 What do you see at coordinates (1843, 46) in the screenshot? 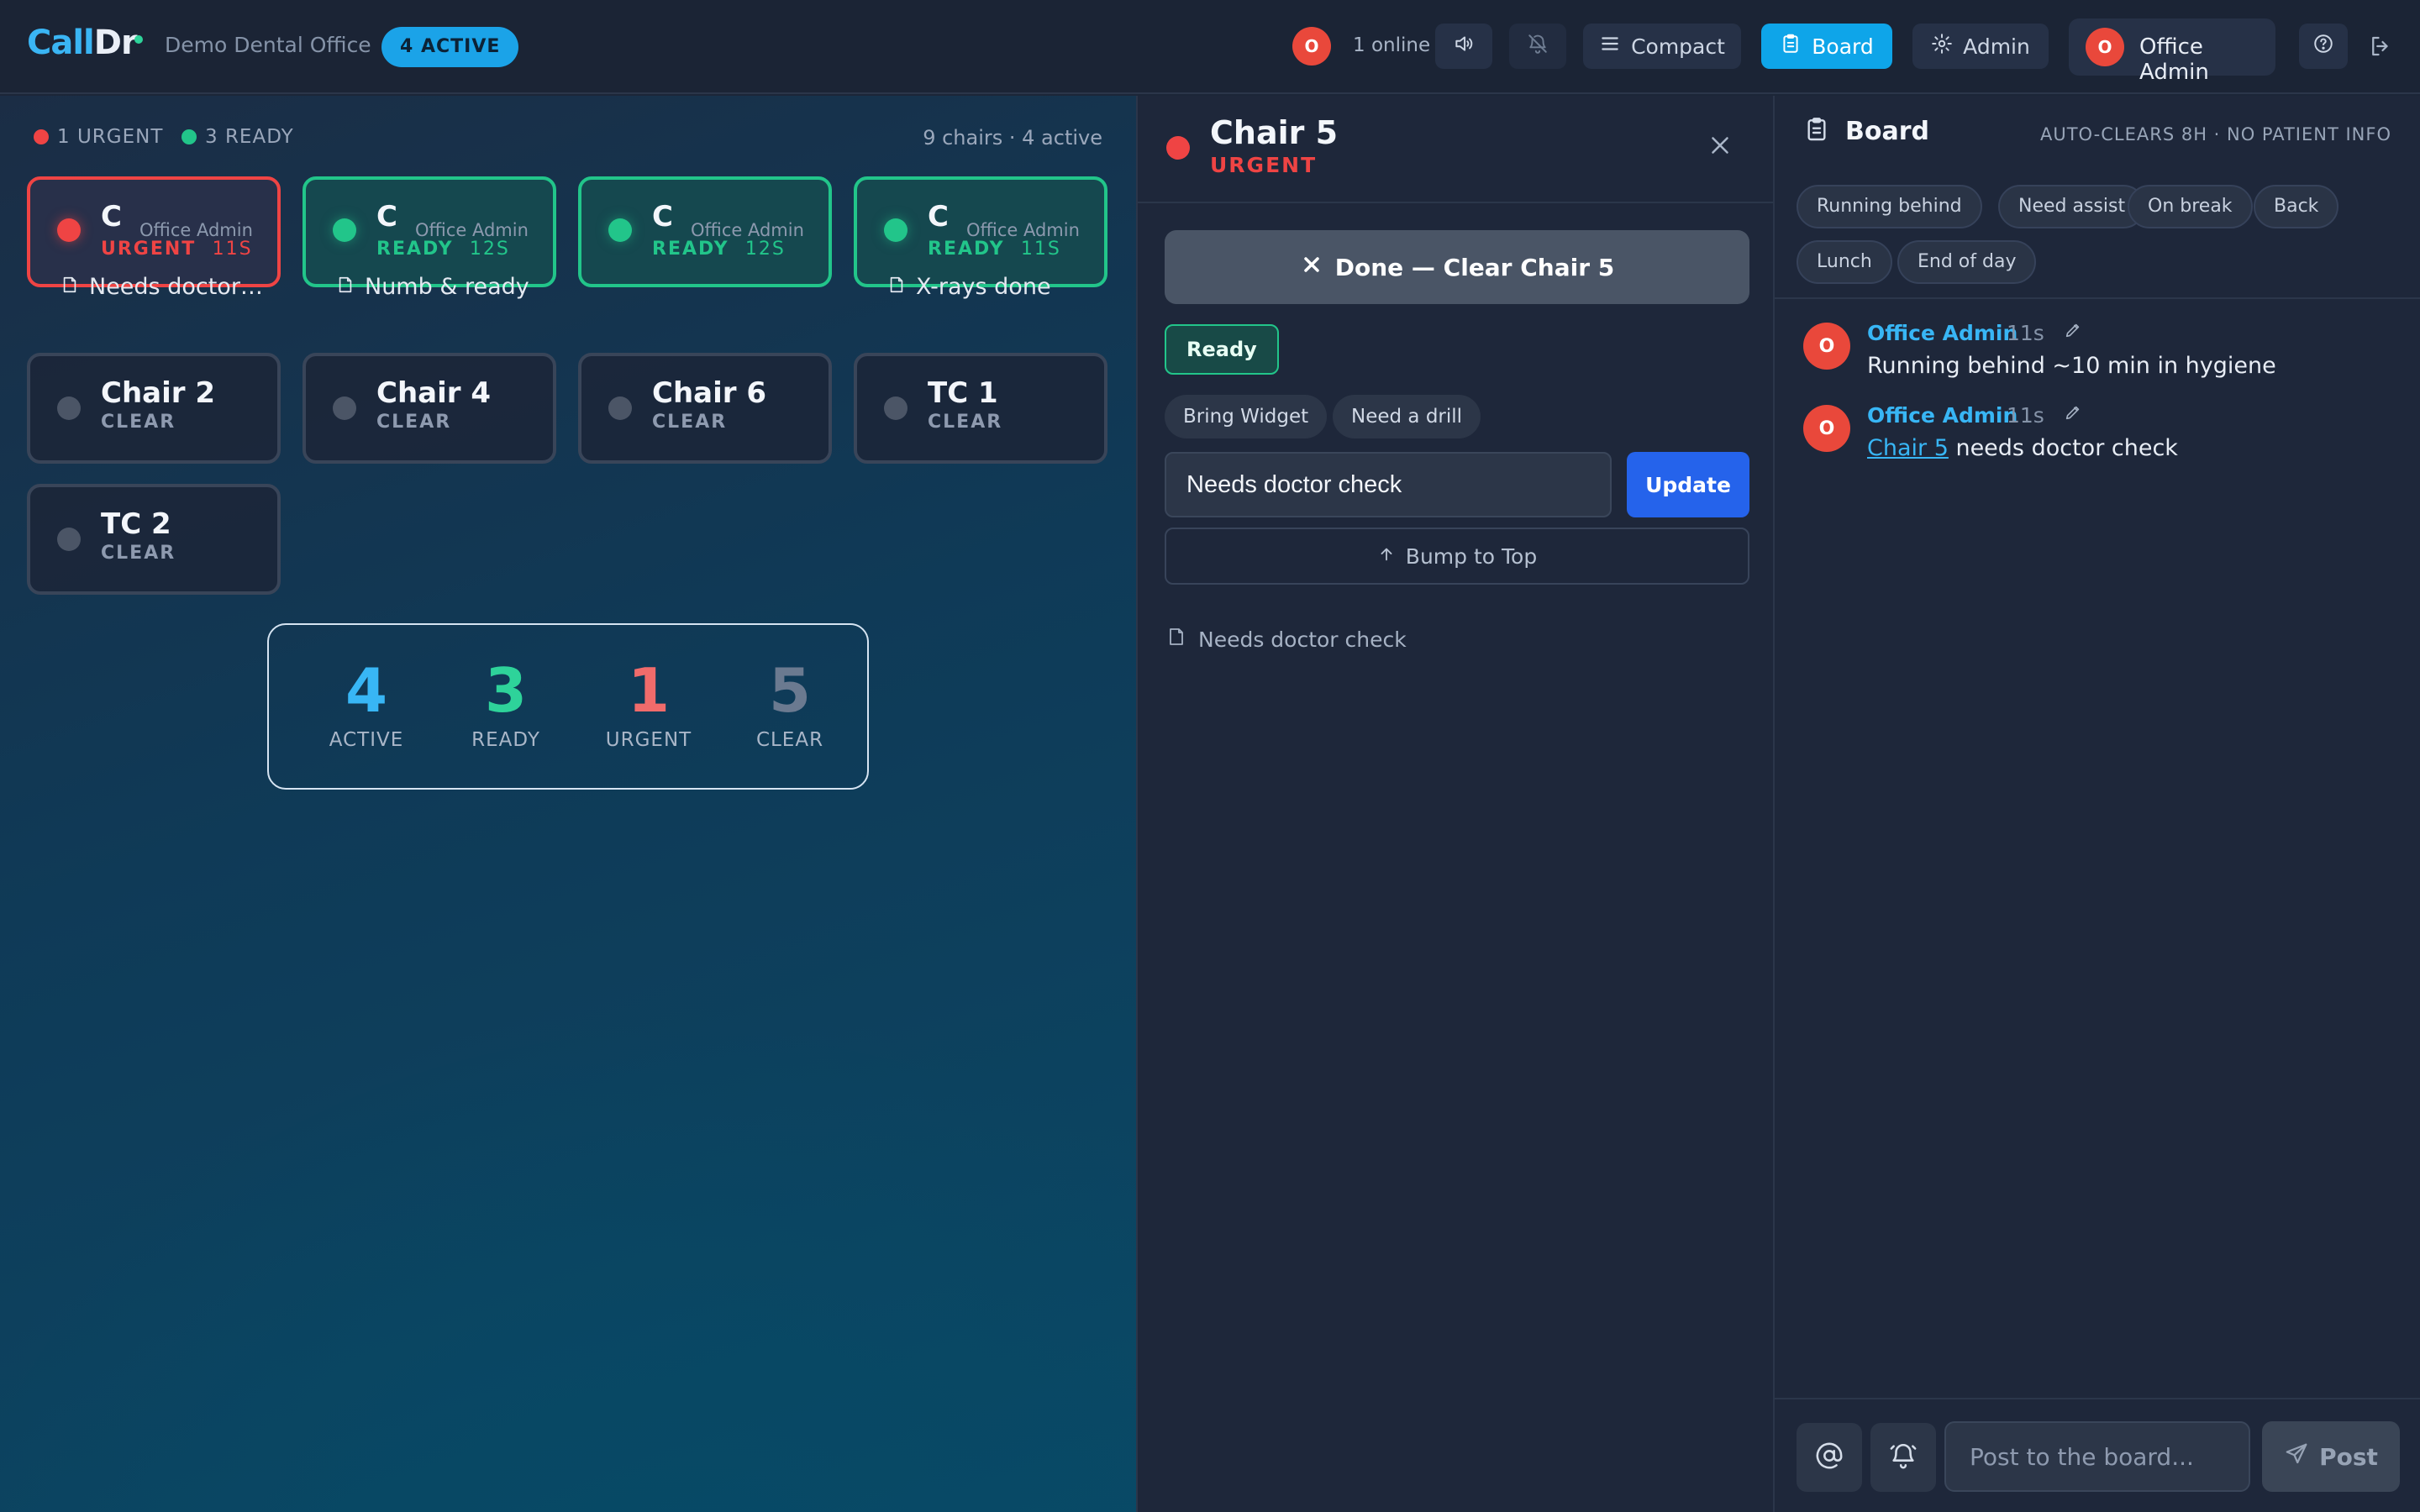
I see `board-label: Board` at bounding box center [1843, 46].